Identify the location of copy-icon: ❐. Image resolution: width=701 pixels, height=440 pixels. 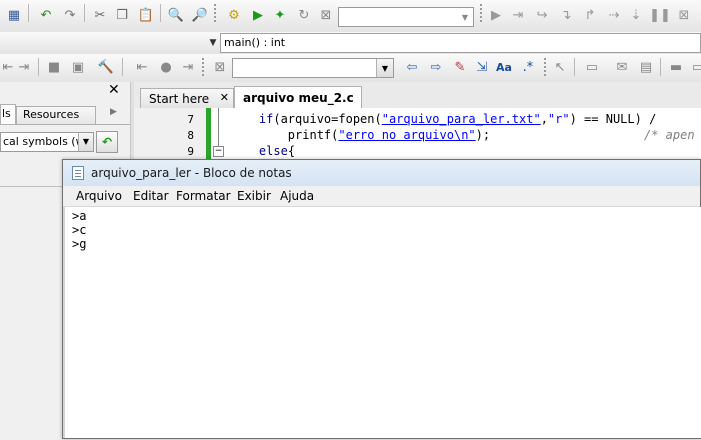
(122, 16).